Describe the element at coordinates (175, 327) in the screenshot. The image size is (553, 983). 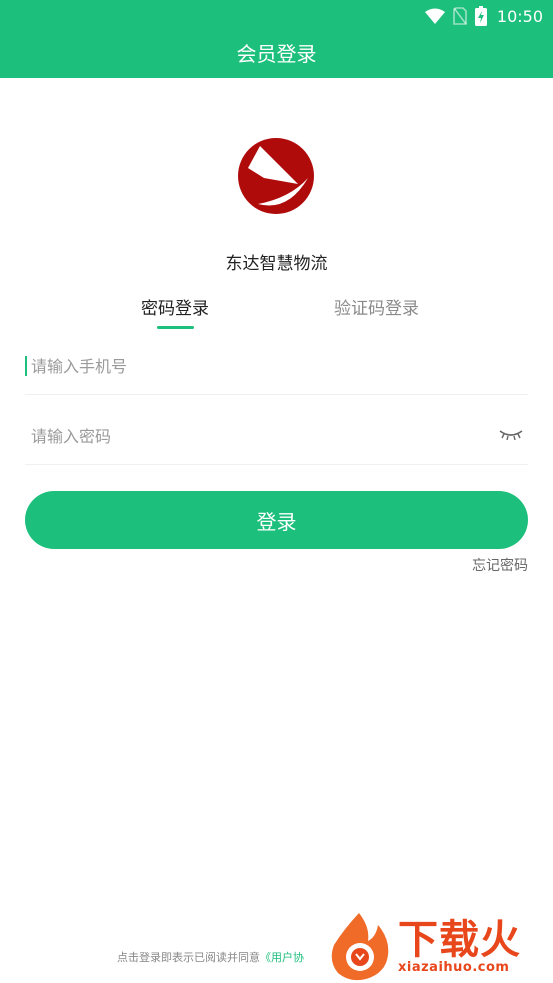
I see `active-tab-indicator` at that location.